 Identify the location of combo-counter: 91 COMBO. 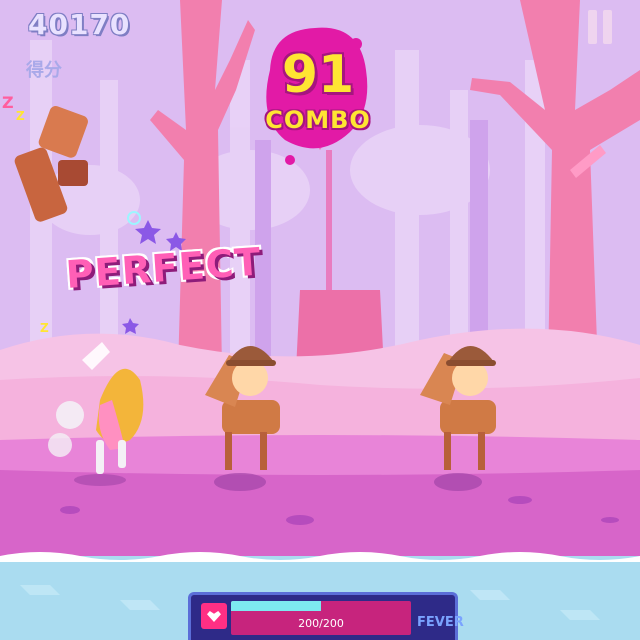
(318, 96).